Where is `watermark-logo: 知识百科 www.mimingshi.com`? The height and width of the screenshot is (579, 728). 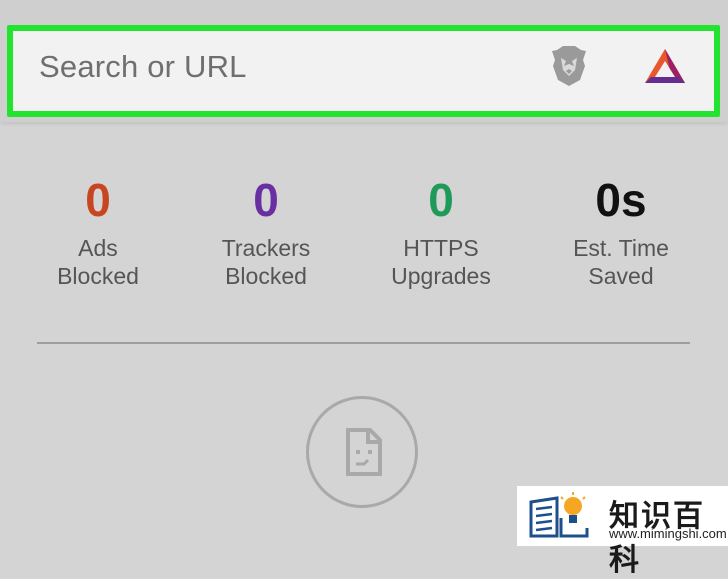 watermark-logo: 知识百科 www.mimingshi.com is located at coordinates (622, 532).